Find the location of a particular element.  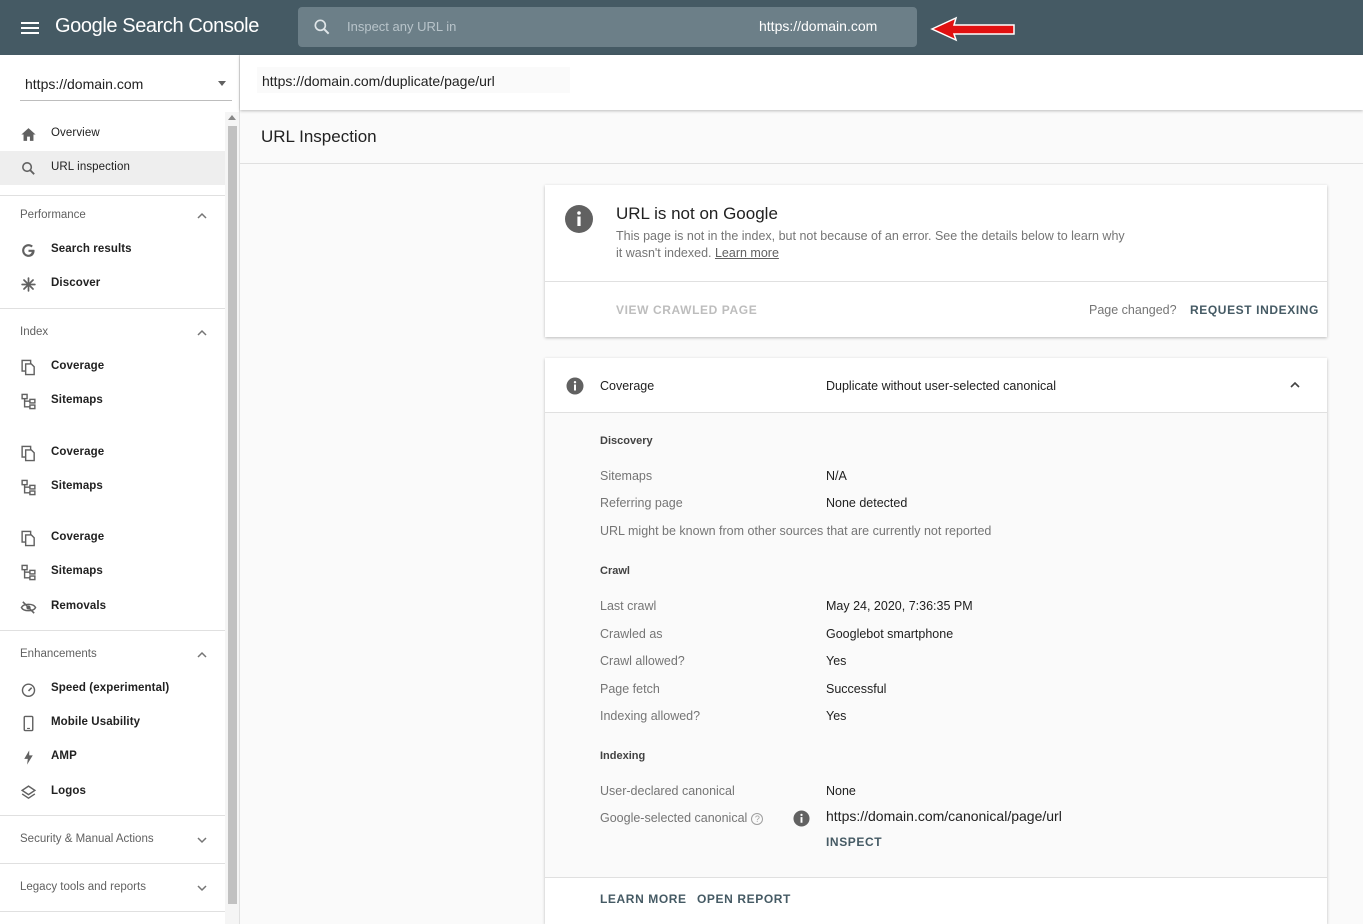

detail-key: Last crawl is located at coordinates (628, 606).